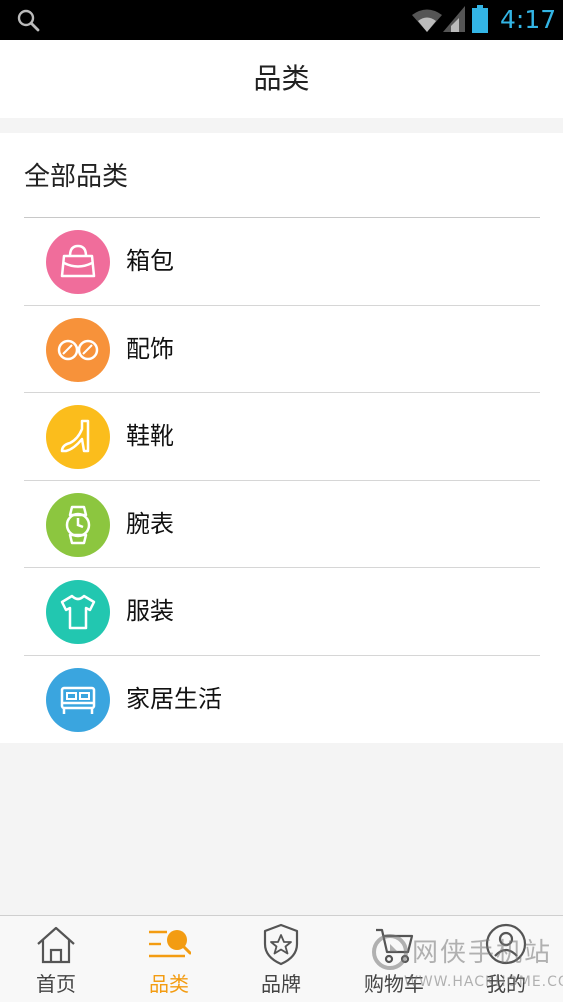 Image resolution: width=563 pixels, height=1002 pixels. What do you see at coordinates (528, 19) in the screenshot?
I see `status-time: 4:17` at bounding box center [528, 19].